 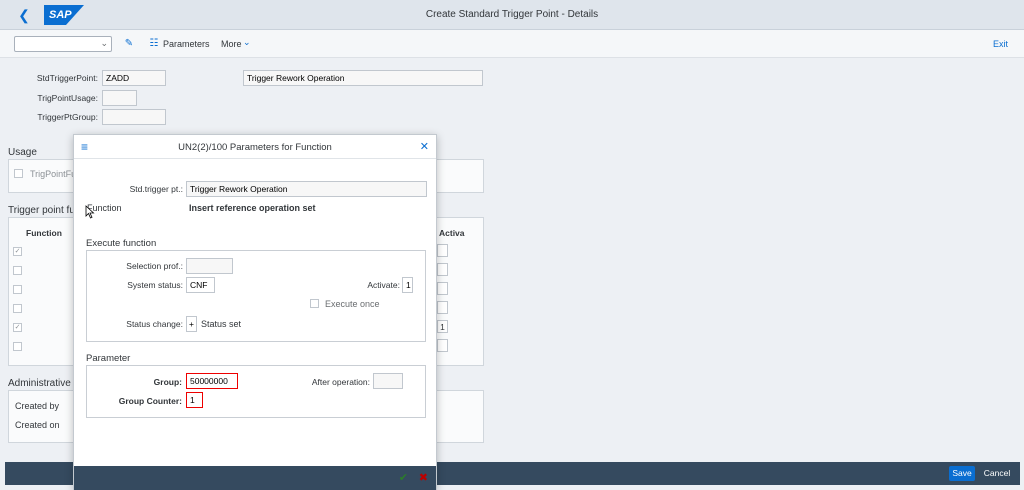 What do you see at coordinates (424, 146) in the screenshot?
I see `close-icon: ✕` at bounding box center [424, 146].